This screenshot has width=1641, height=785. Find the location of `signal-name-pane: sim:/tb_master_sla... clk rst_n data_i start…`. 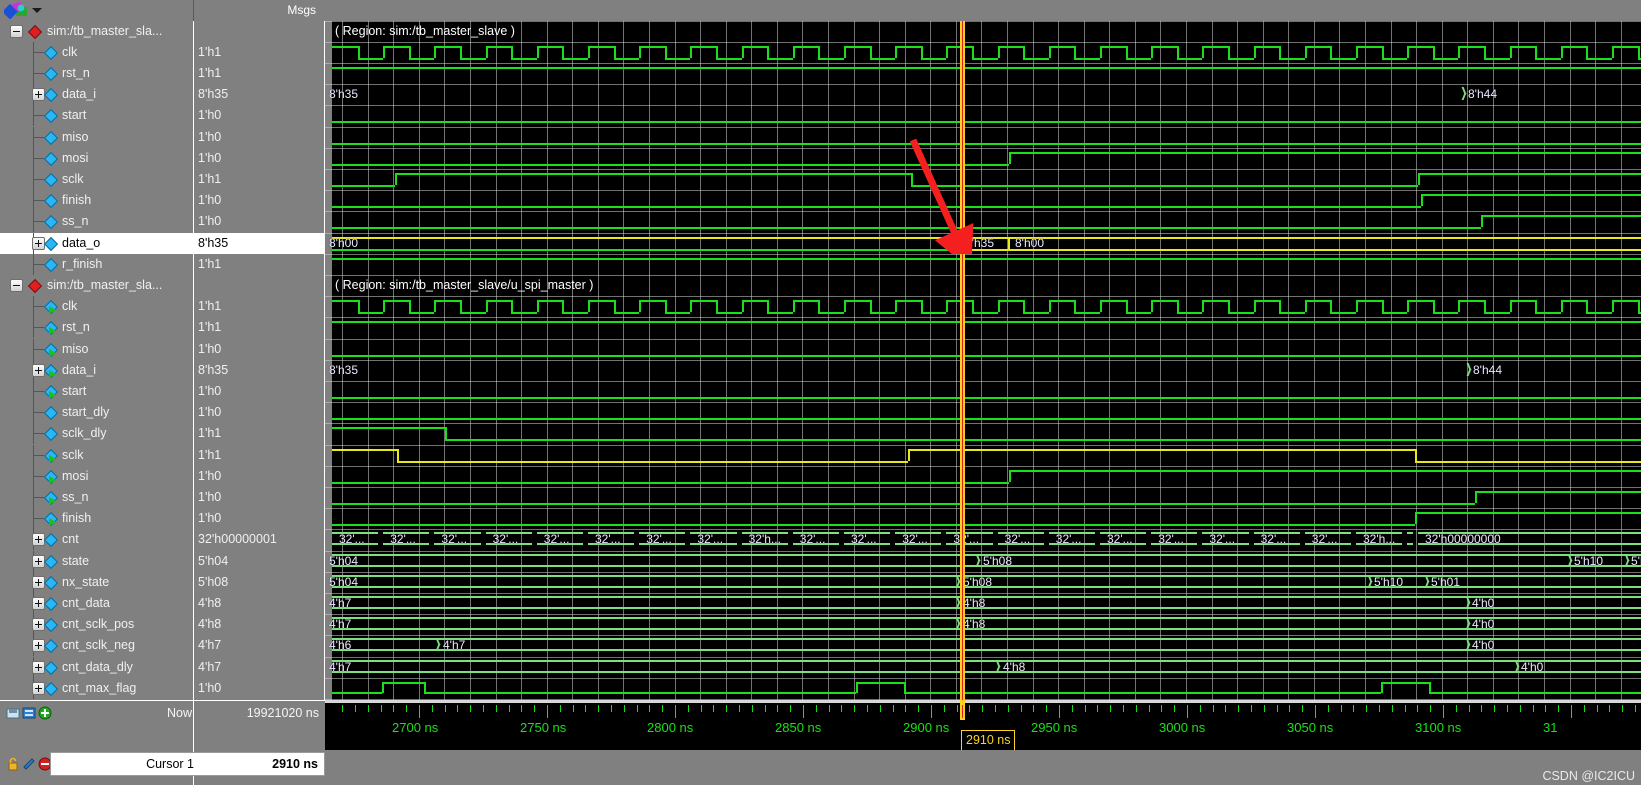

signal-name-pane: sim:/tb_master_sla... clk rst_n data_i start… is located at coordinates (97, 360).